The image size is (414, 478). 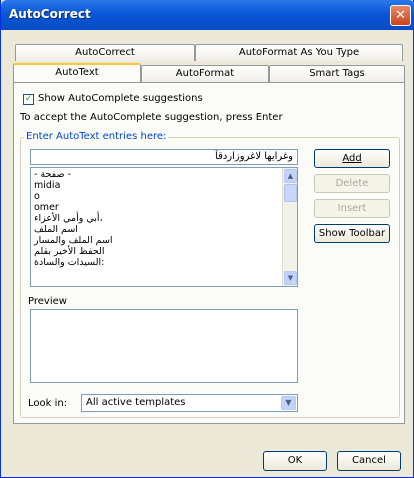 I want to click on checkmark-icon: ✓, so click(x=28, y=99).